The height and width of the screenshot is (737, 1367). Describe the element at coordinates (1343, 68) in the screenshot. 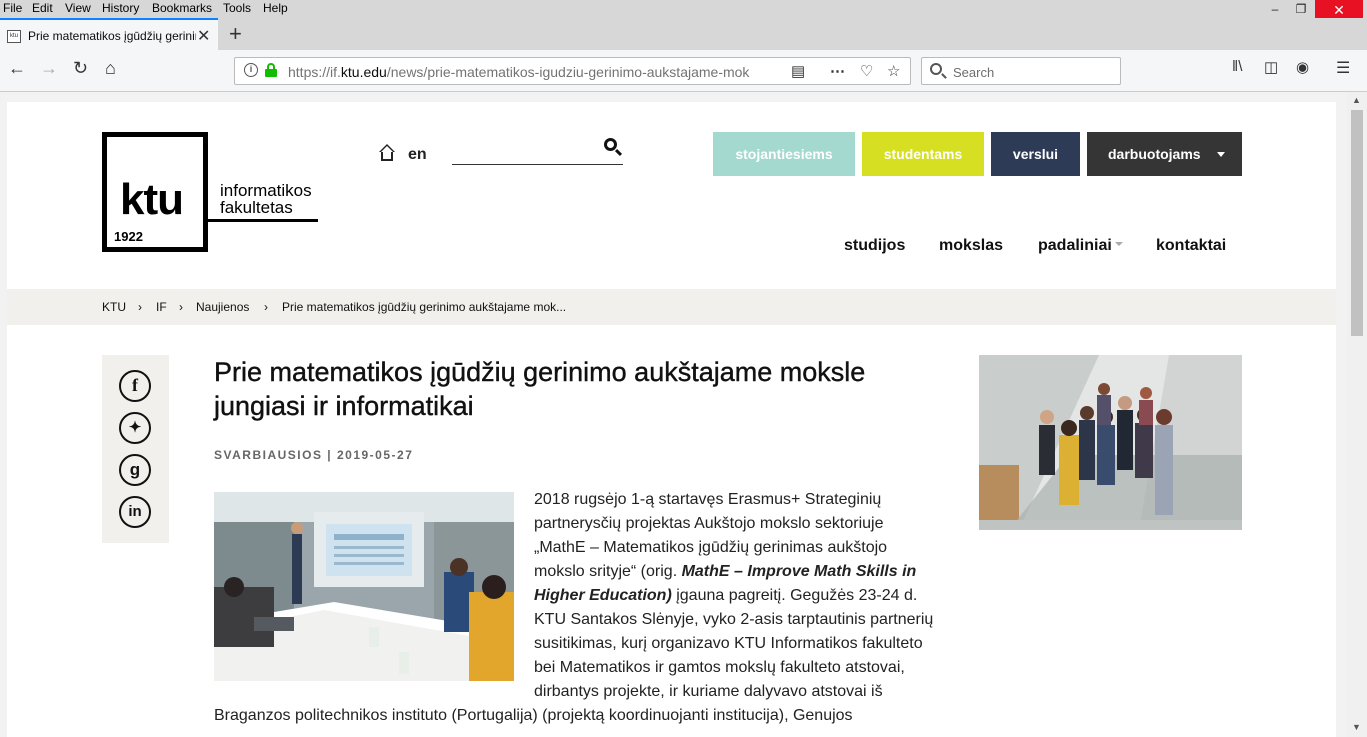

I see `hamburger-menu-icon: ☰` at that location.